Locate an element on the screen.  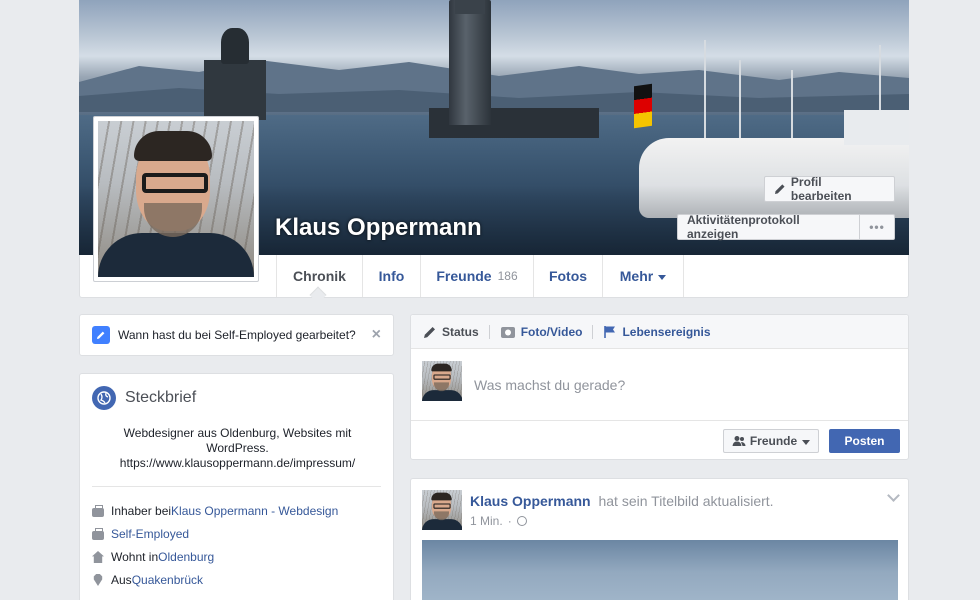
tab-label: Mehr is located at coordinates (636, 276).